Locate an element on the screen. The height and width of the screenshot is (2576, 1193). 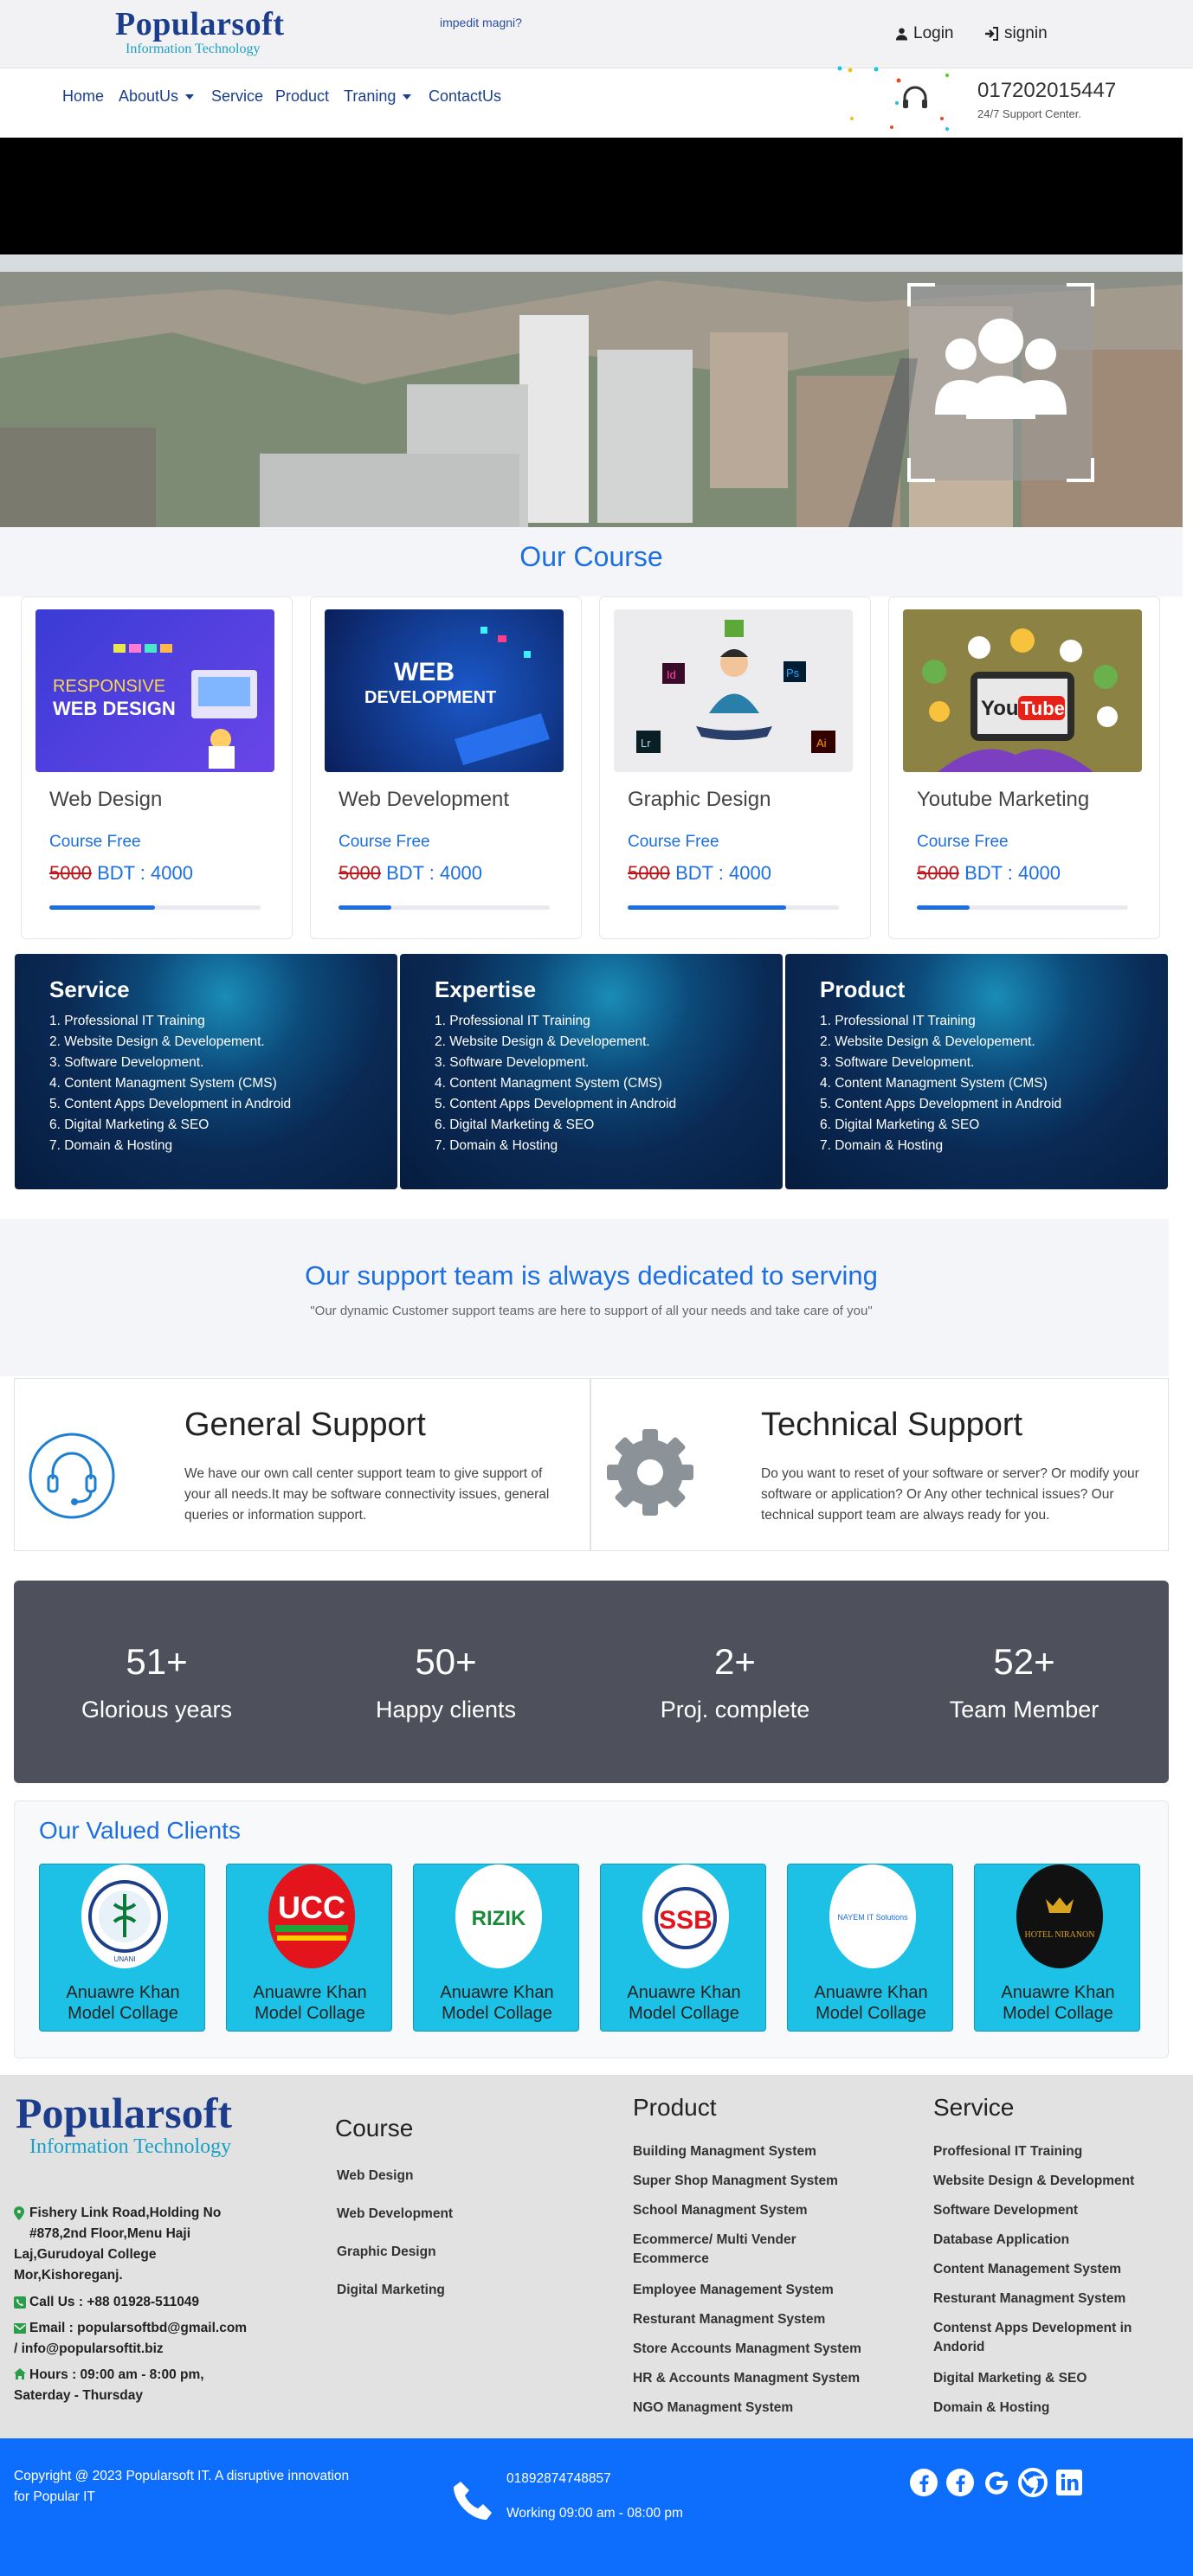
social-links is located at coordinates (996, 2482).